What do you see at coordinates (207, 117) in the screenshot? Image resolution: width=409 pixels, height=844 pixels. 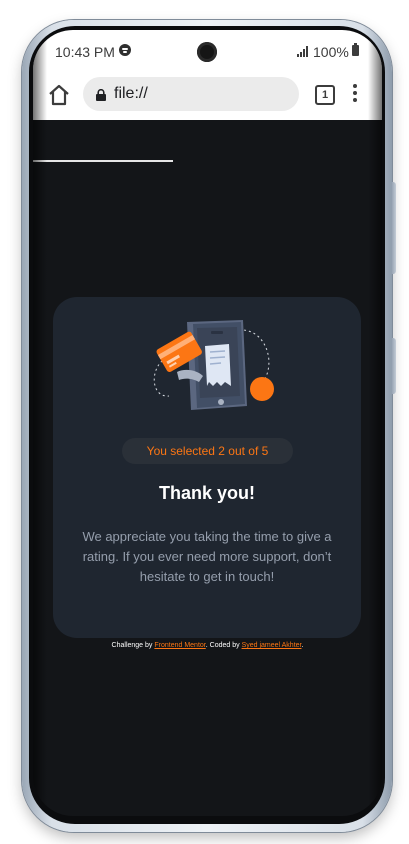 I see `browser-toolbar: file:// 1` at bounding box center [207, 117].